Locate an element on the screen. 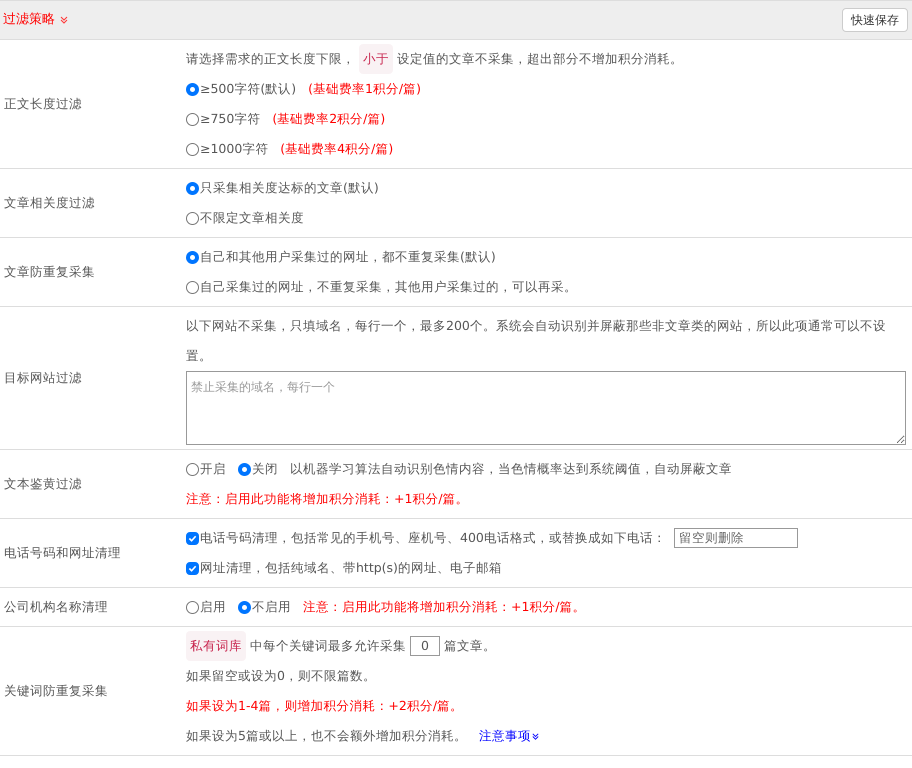  description-text: 如果设为5篇或以上，也不会额外增加积分消耗。 is located at coordinates (326, 736).